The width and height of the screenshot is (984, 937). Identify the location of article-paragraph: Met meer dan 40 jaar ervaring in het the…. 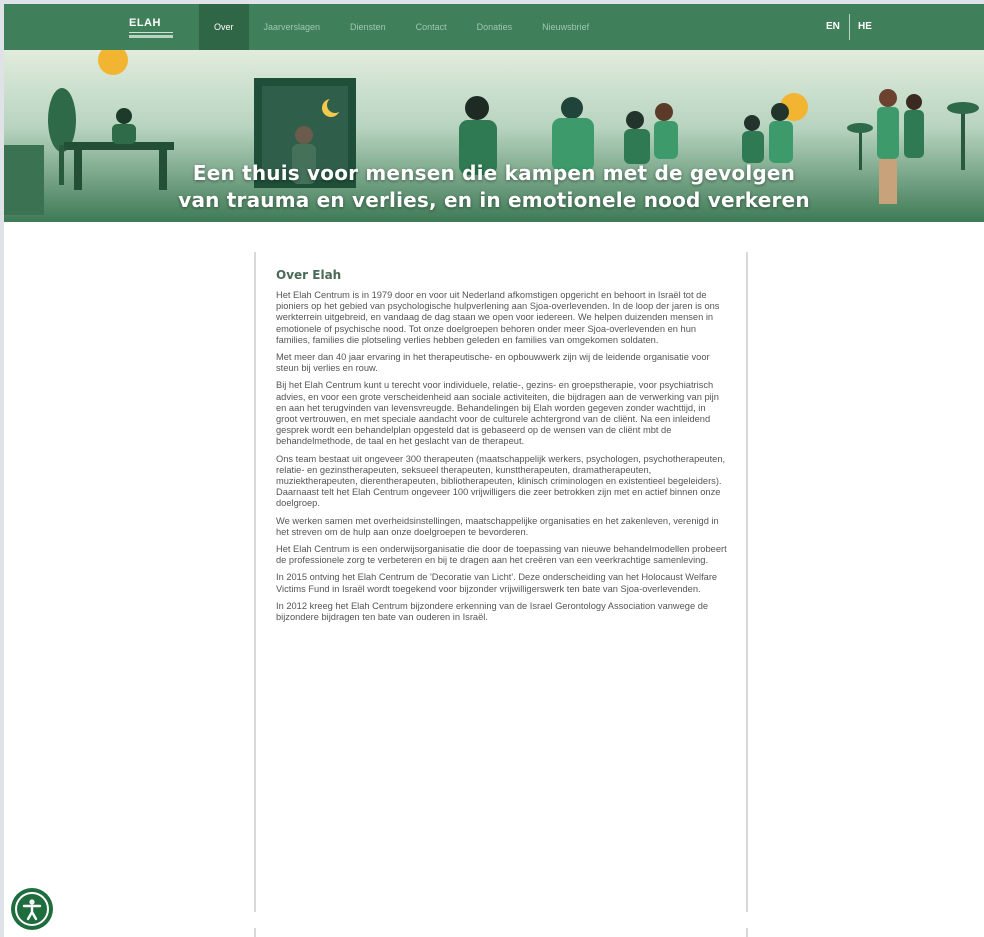
(493, 363).